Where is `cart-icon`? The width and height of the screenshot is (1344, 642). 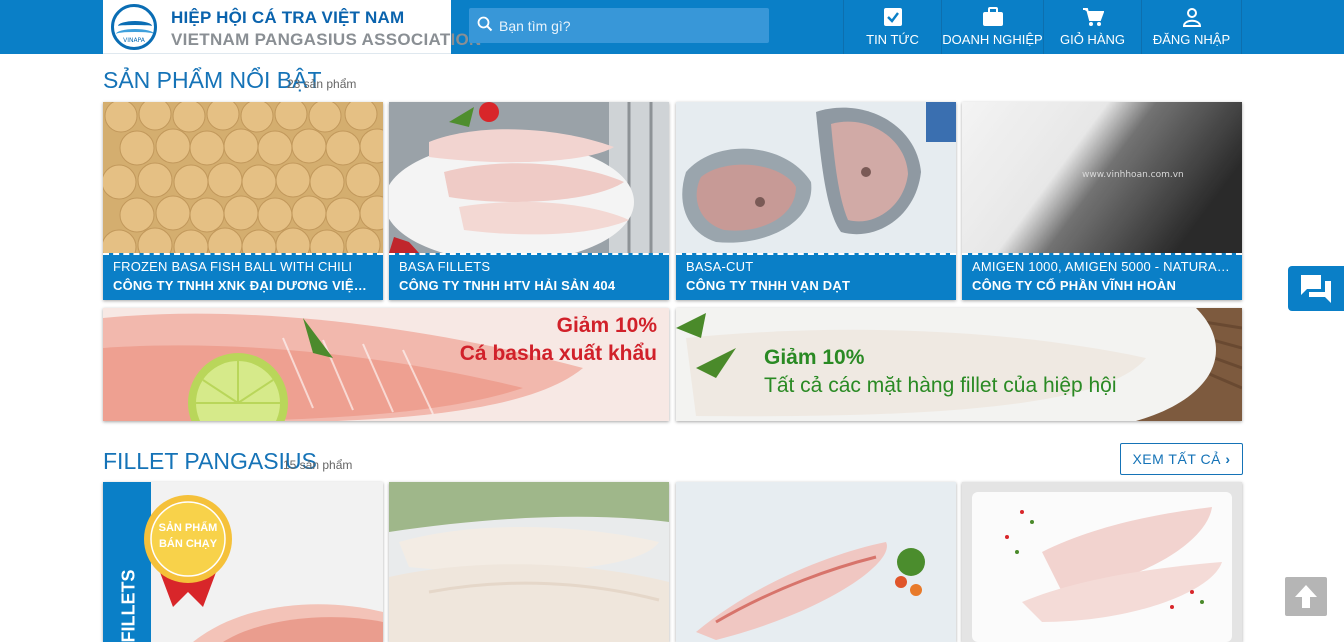
cart-icon is located at coordinates (1093, 17).